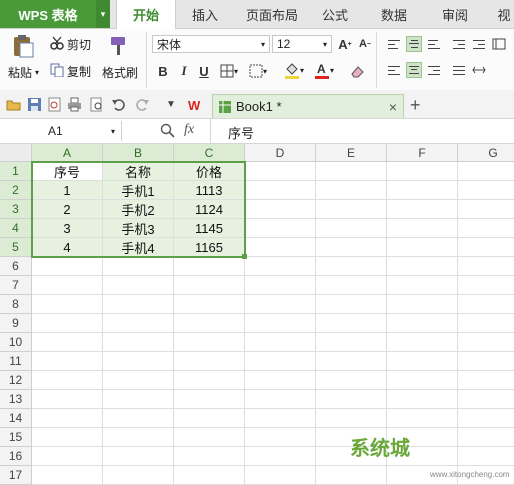 The image size is (514, 485). What do you see at coordinates (263, 71) in the screenshot?
I see `merge-button: ▾` at bounding box center [263, 71].